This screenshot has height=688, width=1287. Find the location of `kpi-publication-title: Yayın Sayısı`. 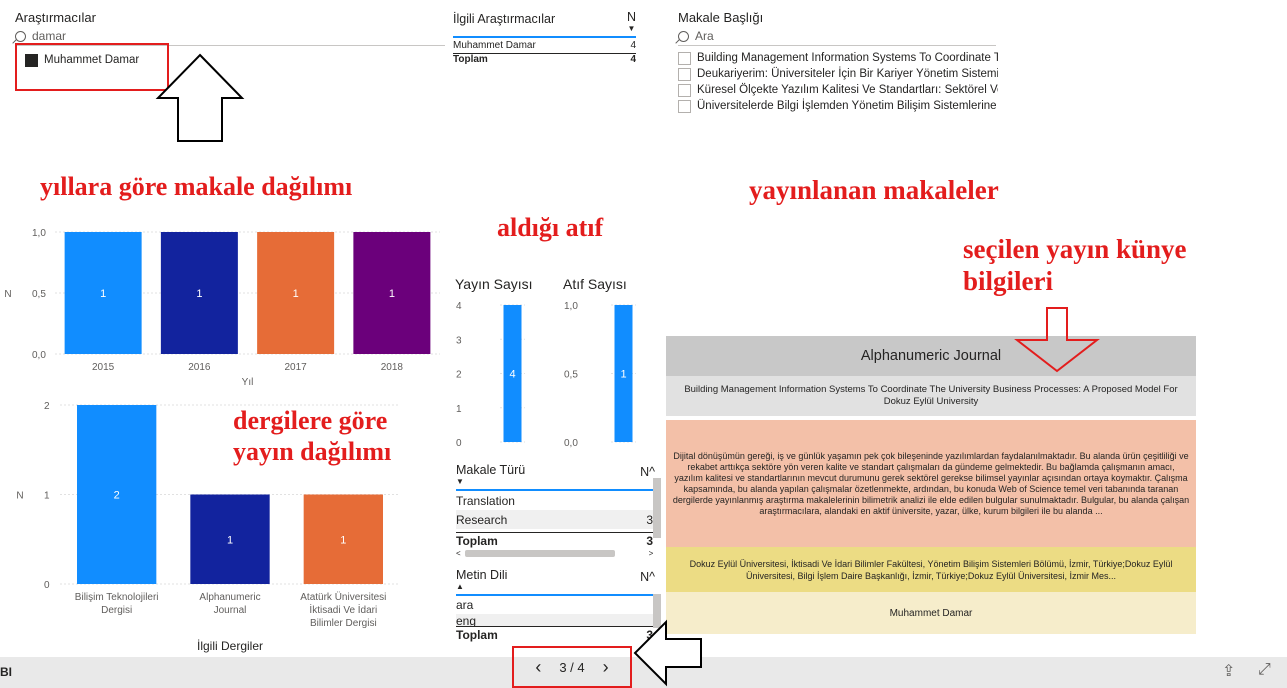

kpi-publication-title: Yayın Sayısı is located at coordinates (494, 284).